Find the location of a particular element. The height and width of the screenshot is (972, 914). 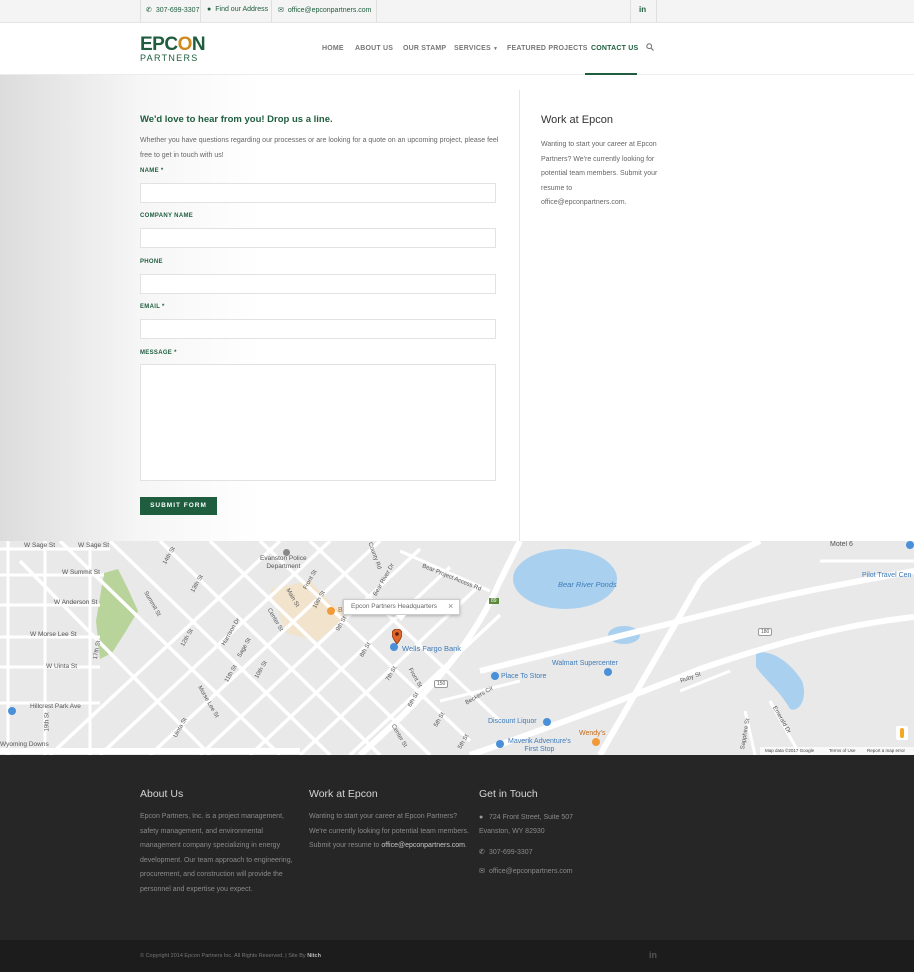

map-info-window: Epcon Partners Headquarters × is located at coordinates (401, 607).